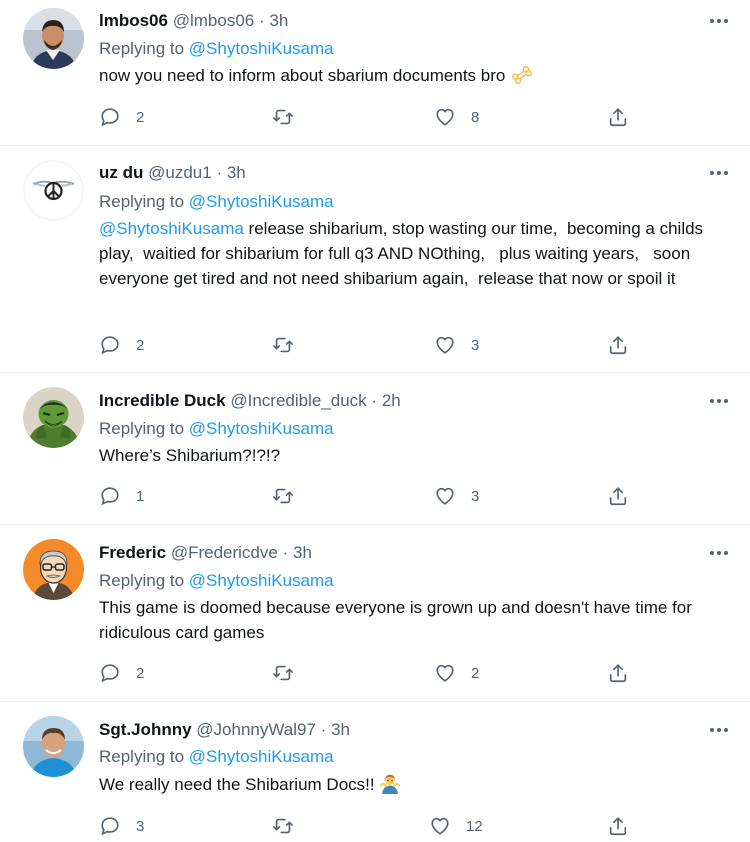 The height and width of the screenshot is (842, 750). Describe the element at coordinates (133, 20) in the screenshot. I see `display-name: lmbos06` at that location.